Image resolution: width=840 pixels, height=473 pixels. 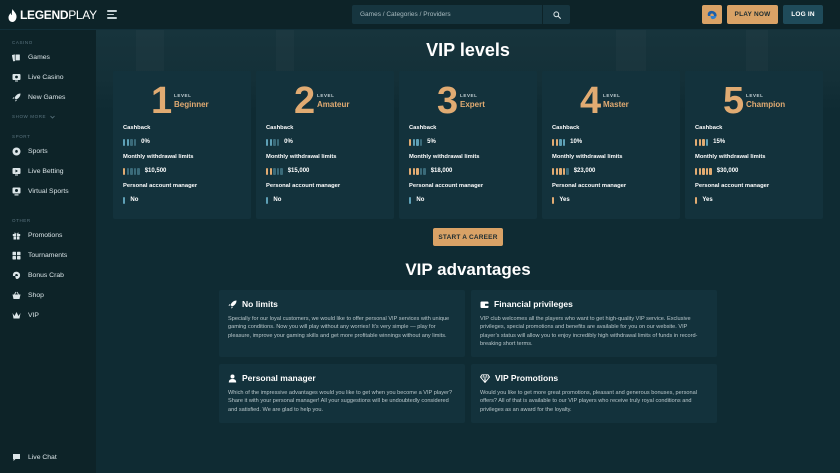 I want to click on sidebar-section-casino: CASINO, so click(x=22, y=42).